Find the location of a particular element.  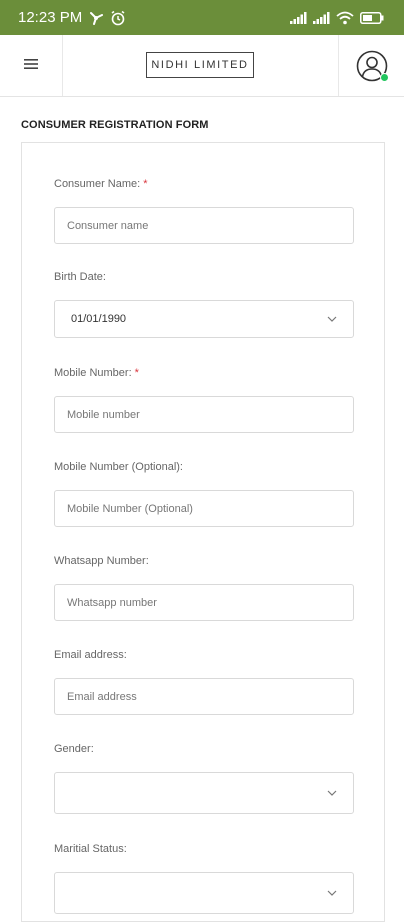

status-right is located at coordinates (337, 18).